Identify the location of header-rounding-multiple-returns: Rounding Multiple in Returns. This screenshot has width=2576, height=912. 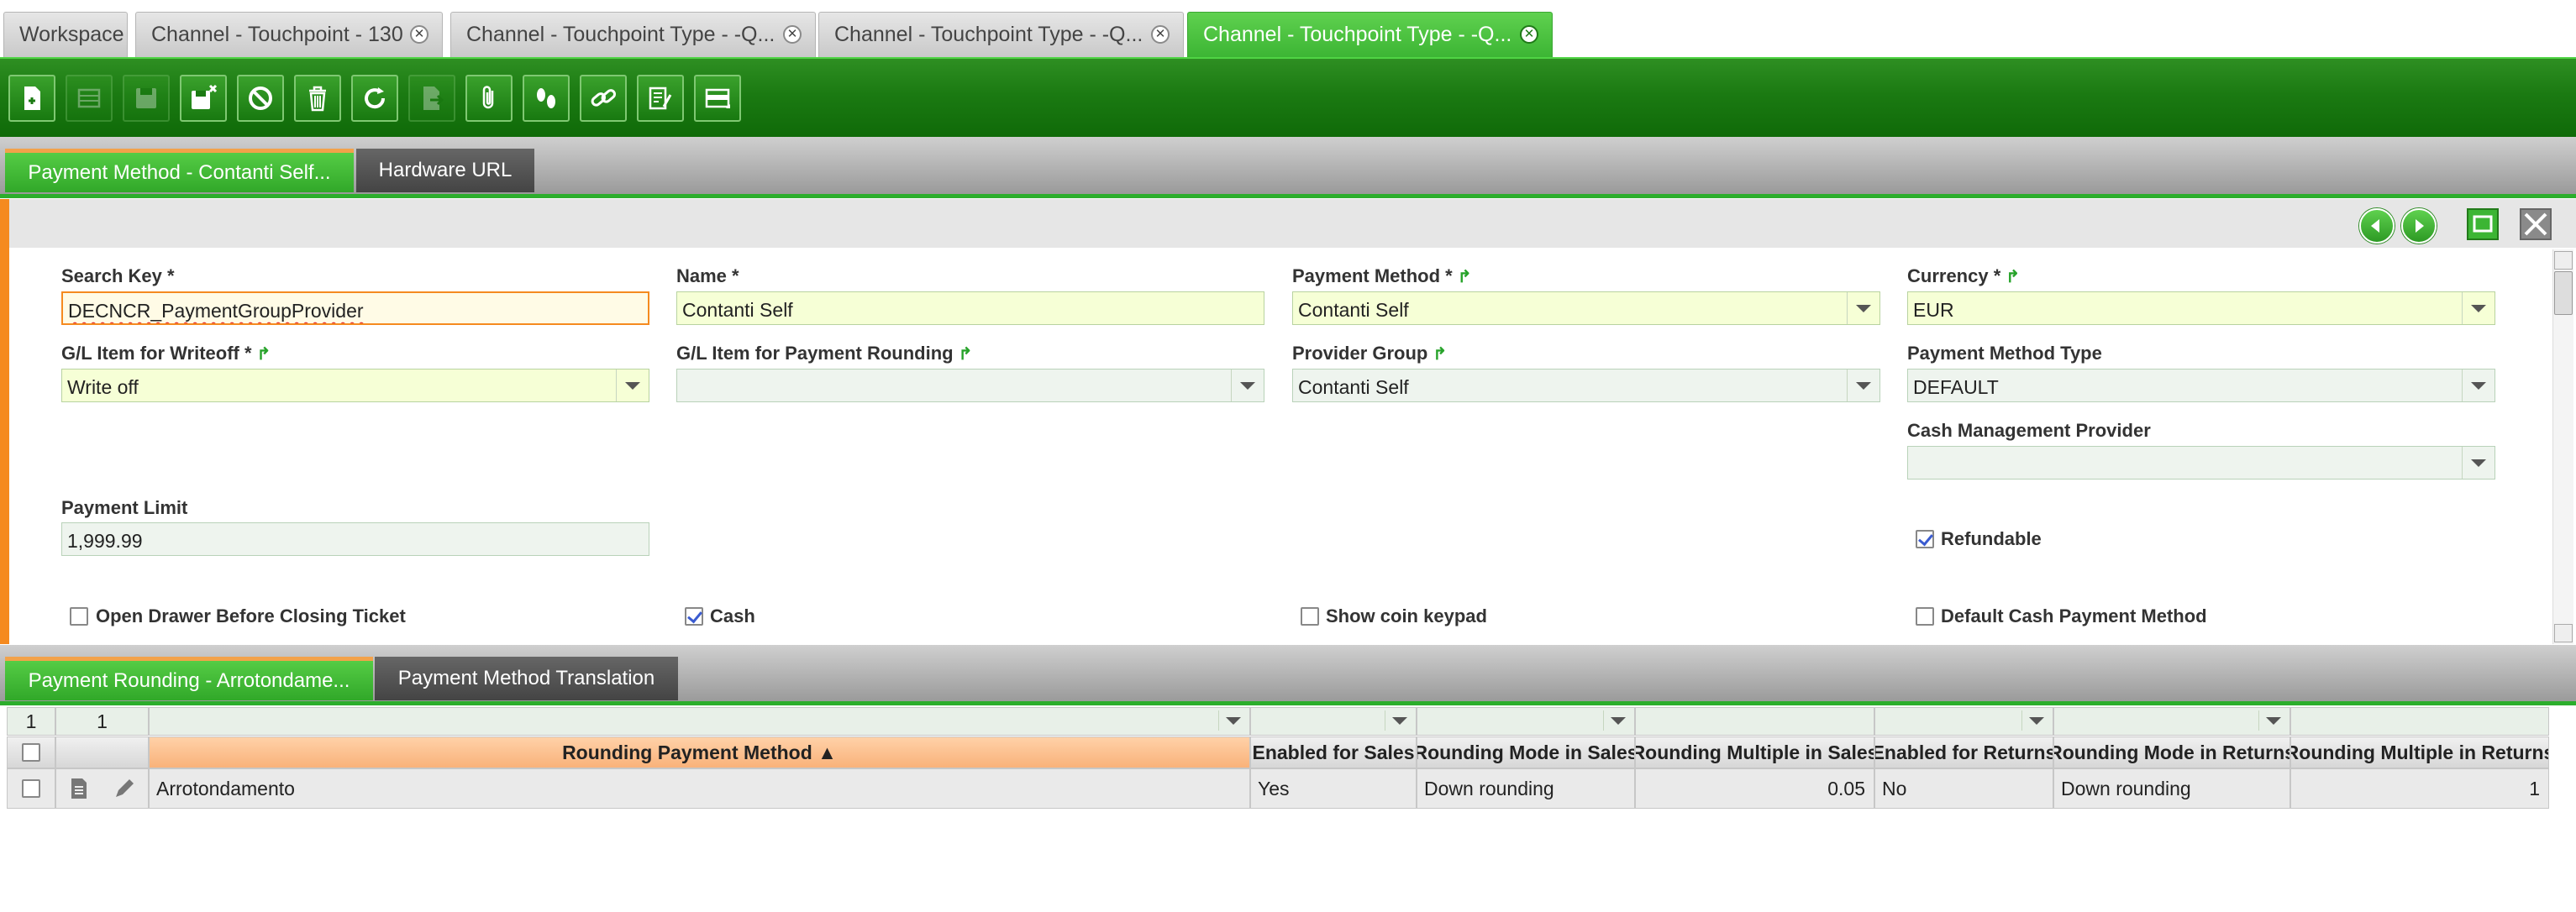
(2419, 752).